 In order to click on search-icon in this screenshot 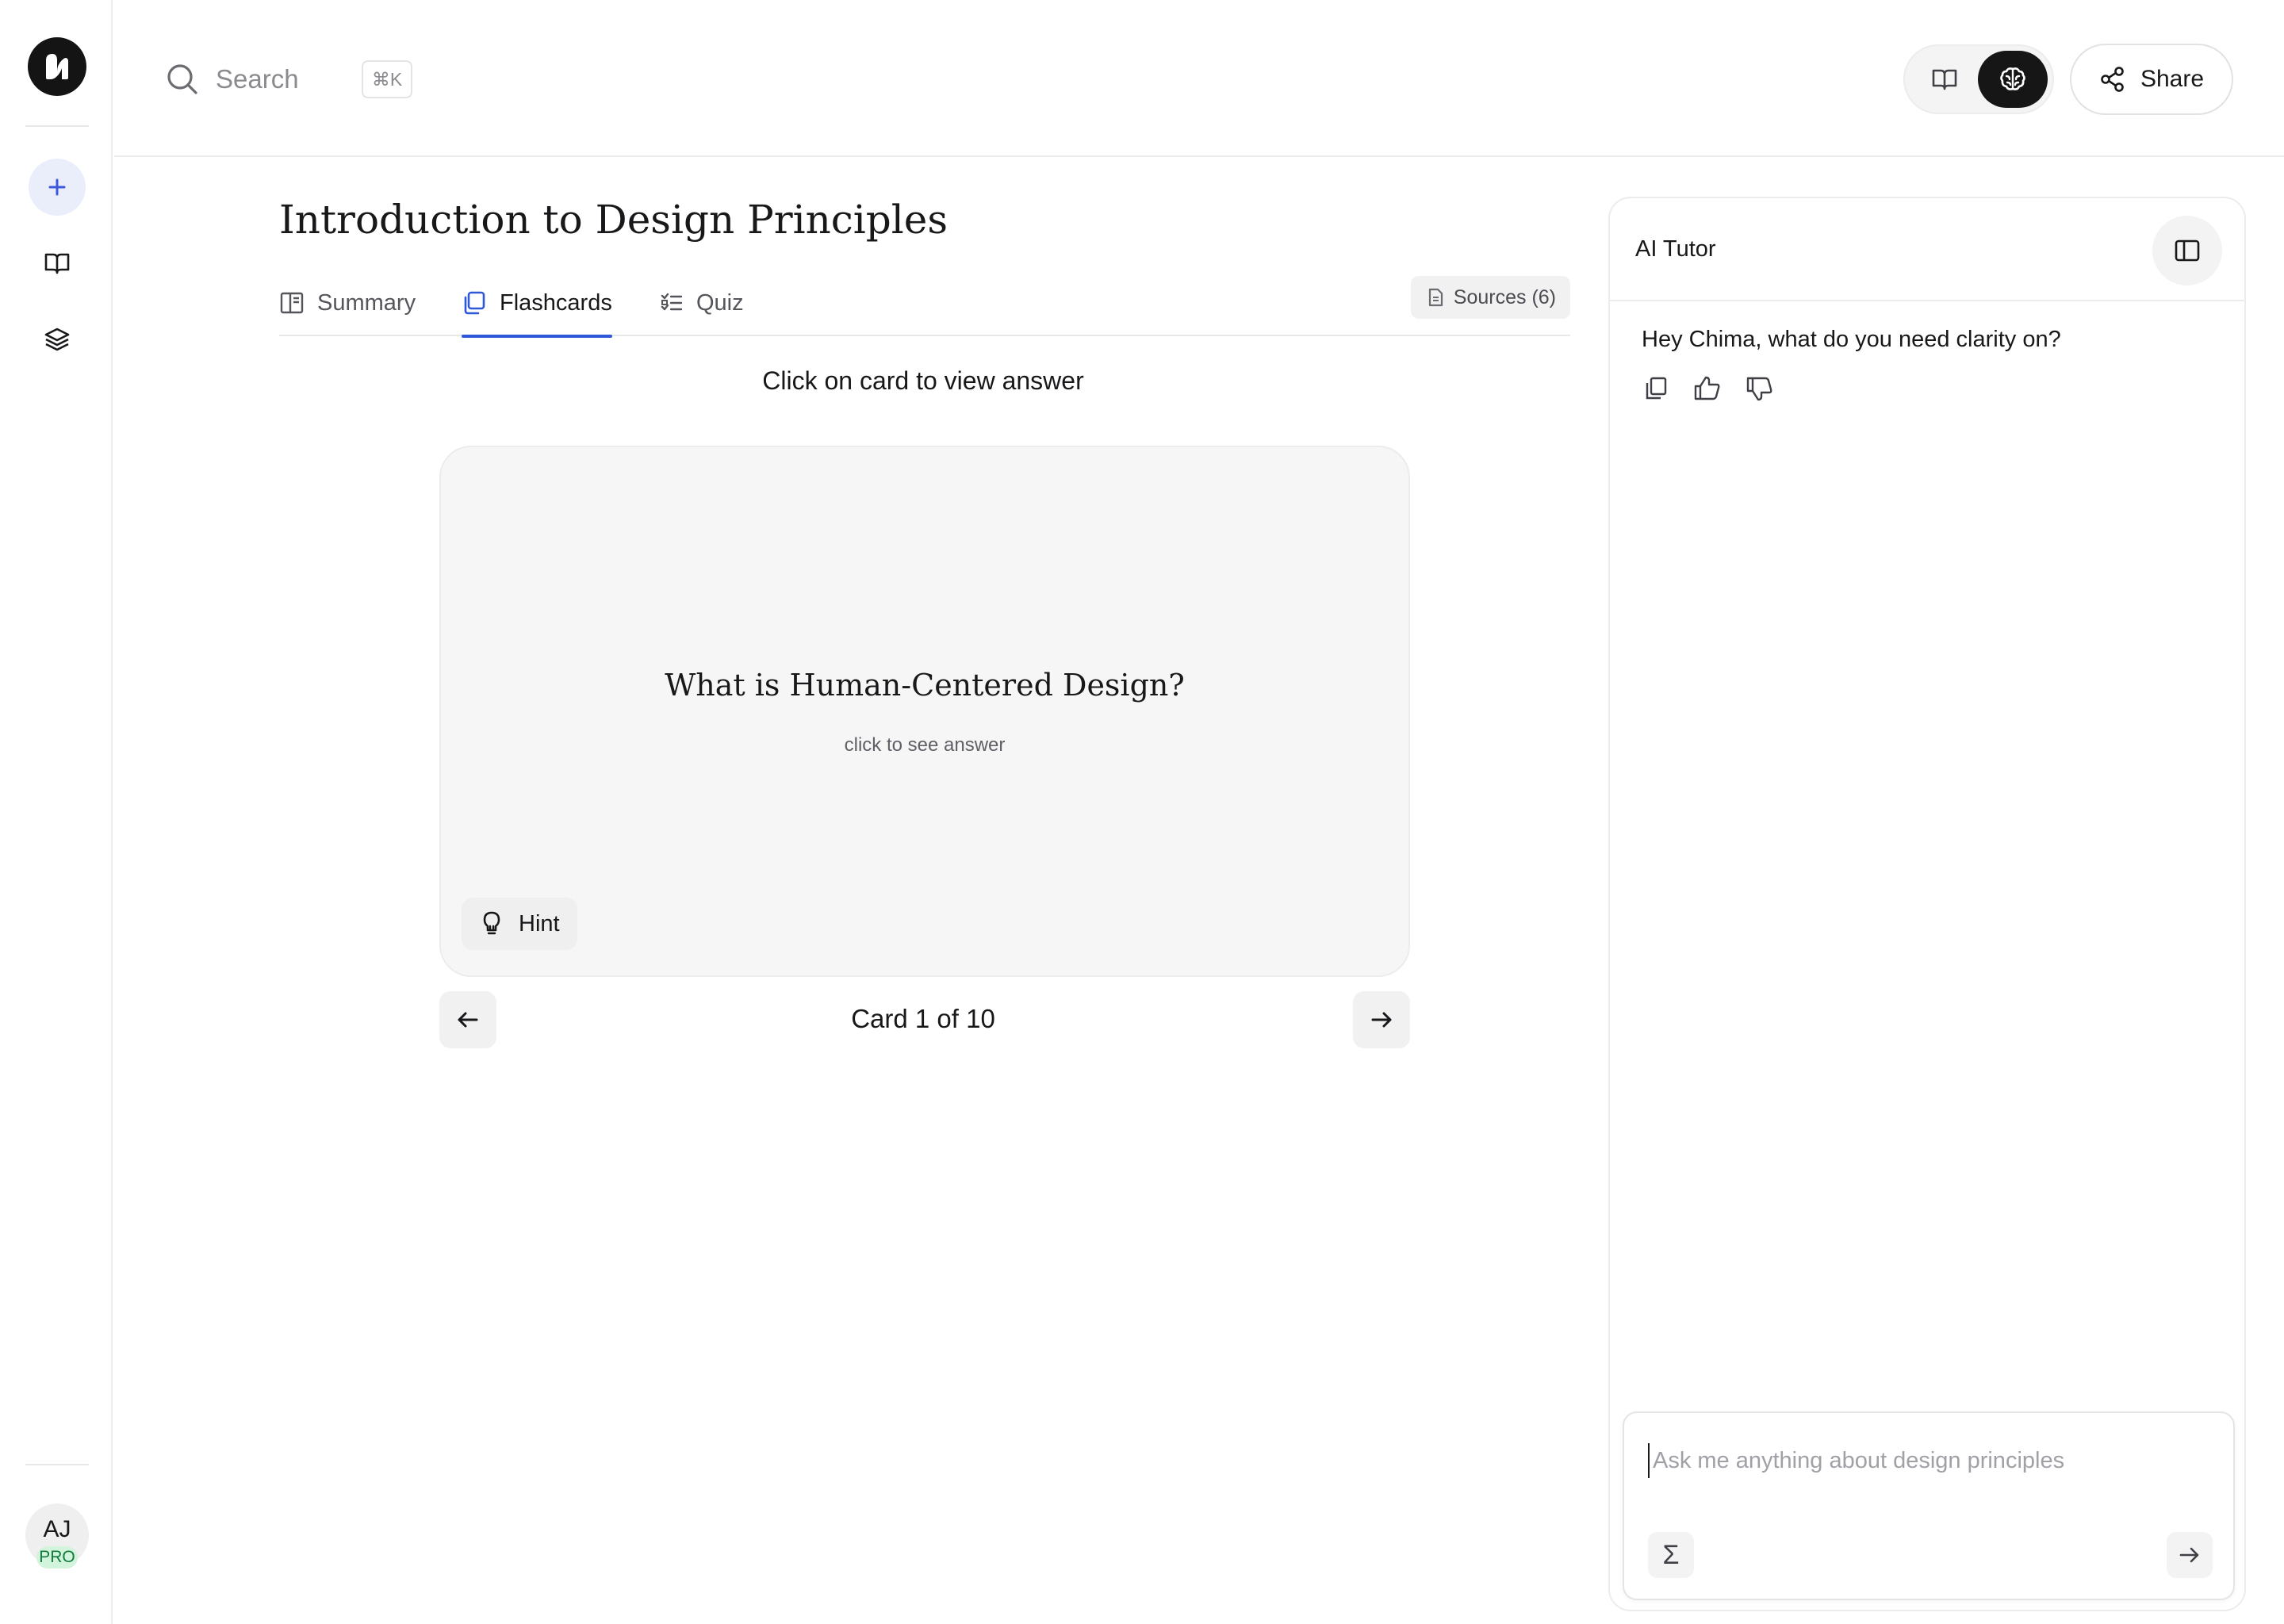, I will do `click(182, 79)`.